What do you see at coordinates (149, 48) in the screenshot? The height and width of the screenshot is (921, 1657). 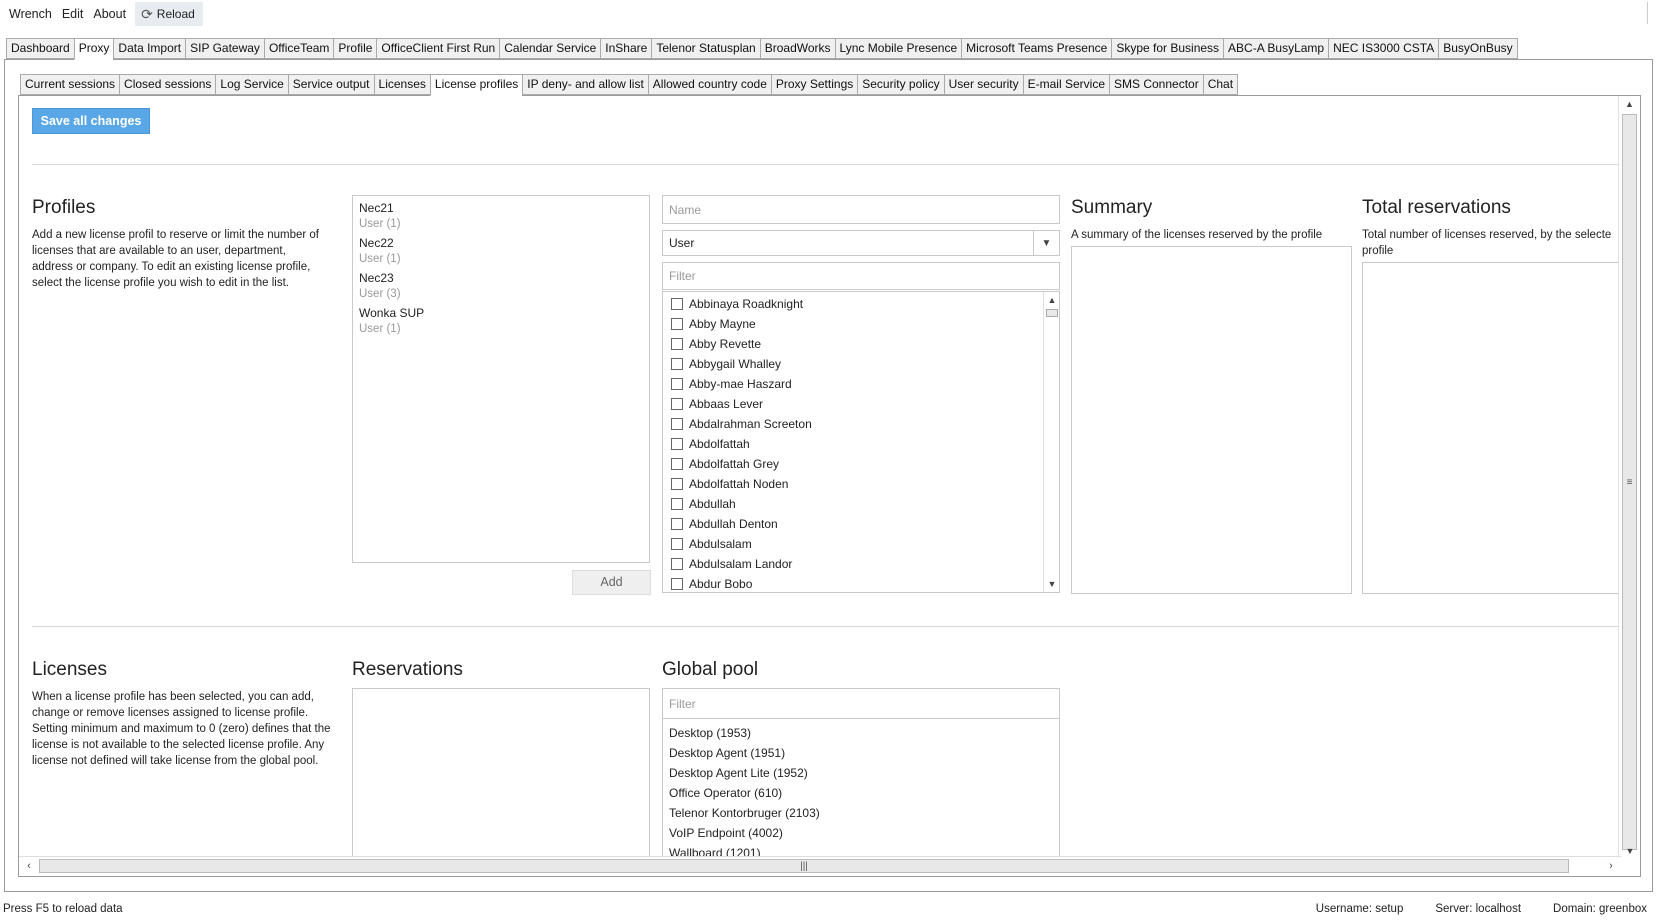 I see `tab-data-import: Data Import` at bounding box center [149, 48].